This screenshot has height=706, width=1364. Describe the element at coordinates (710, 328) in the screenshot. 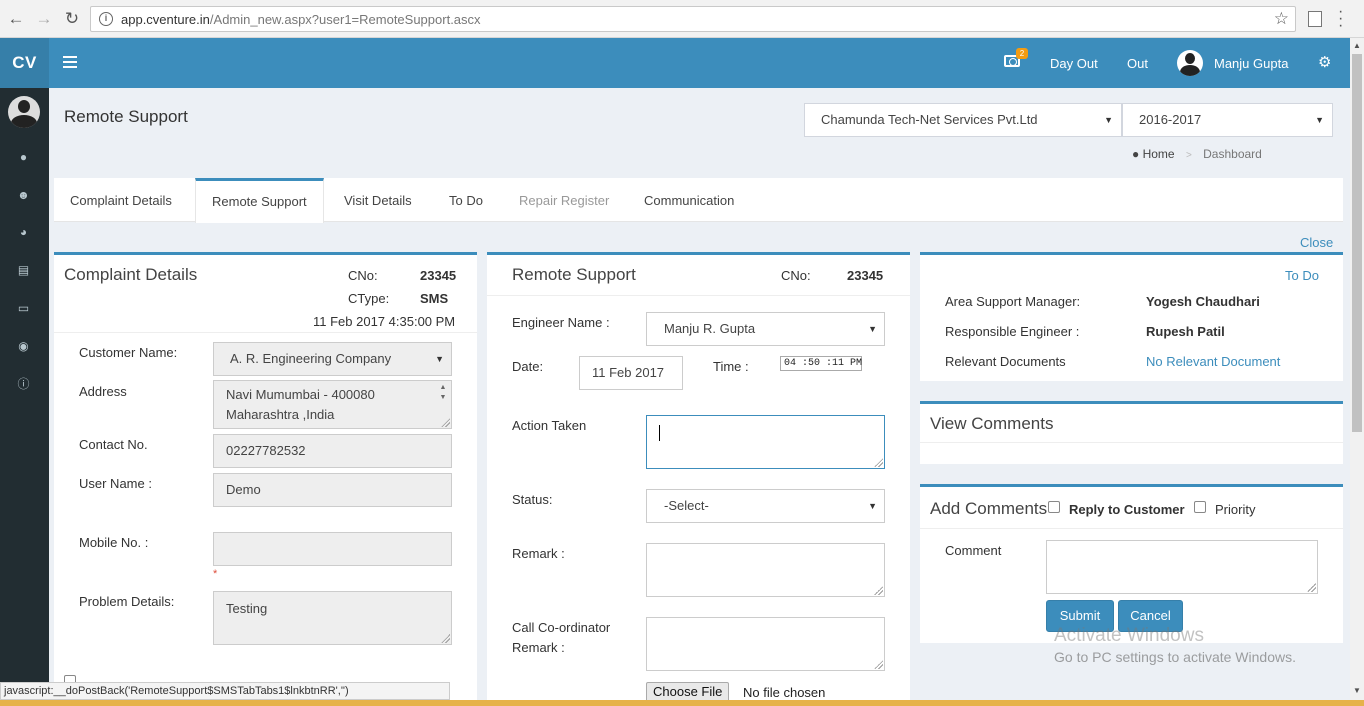

I see `engineer-name-value: Manju R. Gupta` at that location.